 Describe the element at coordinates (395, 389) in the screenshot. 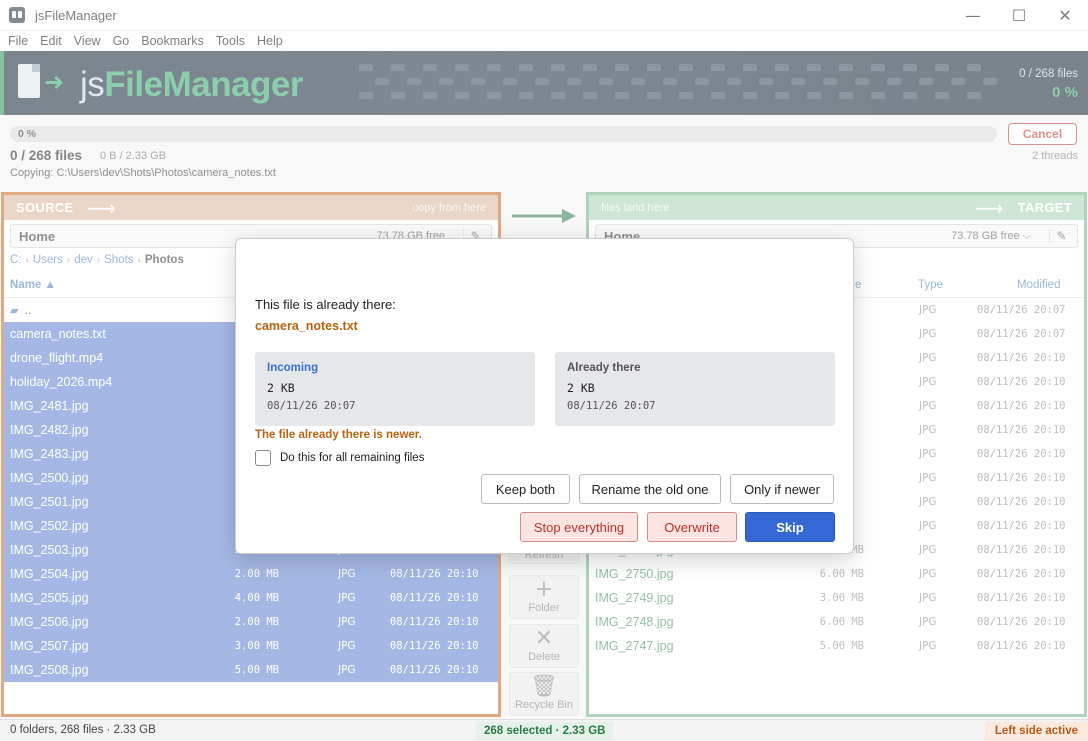

I see `incoming-file-card: Incoming 2 KB 08/11/26 20:07` at that location.